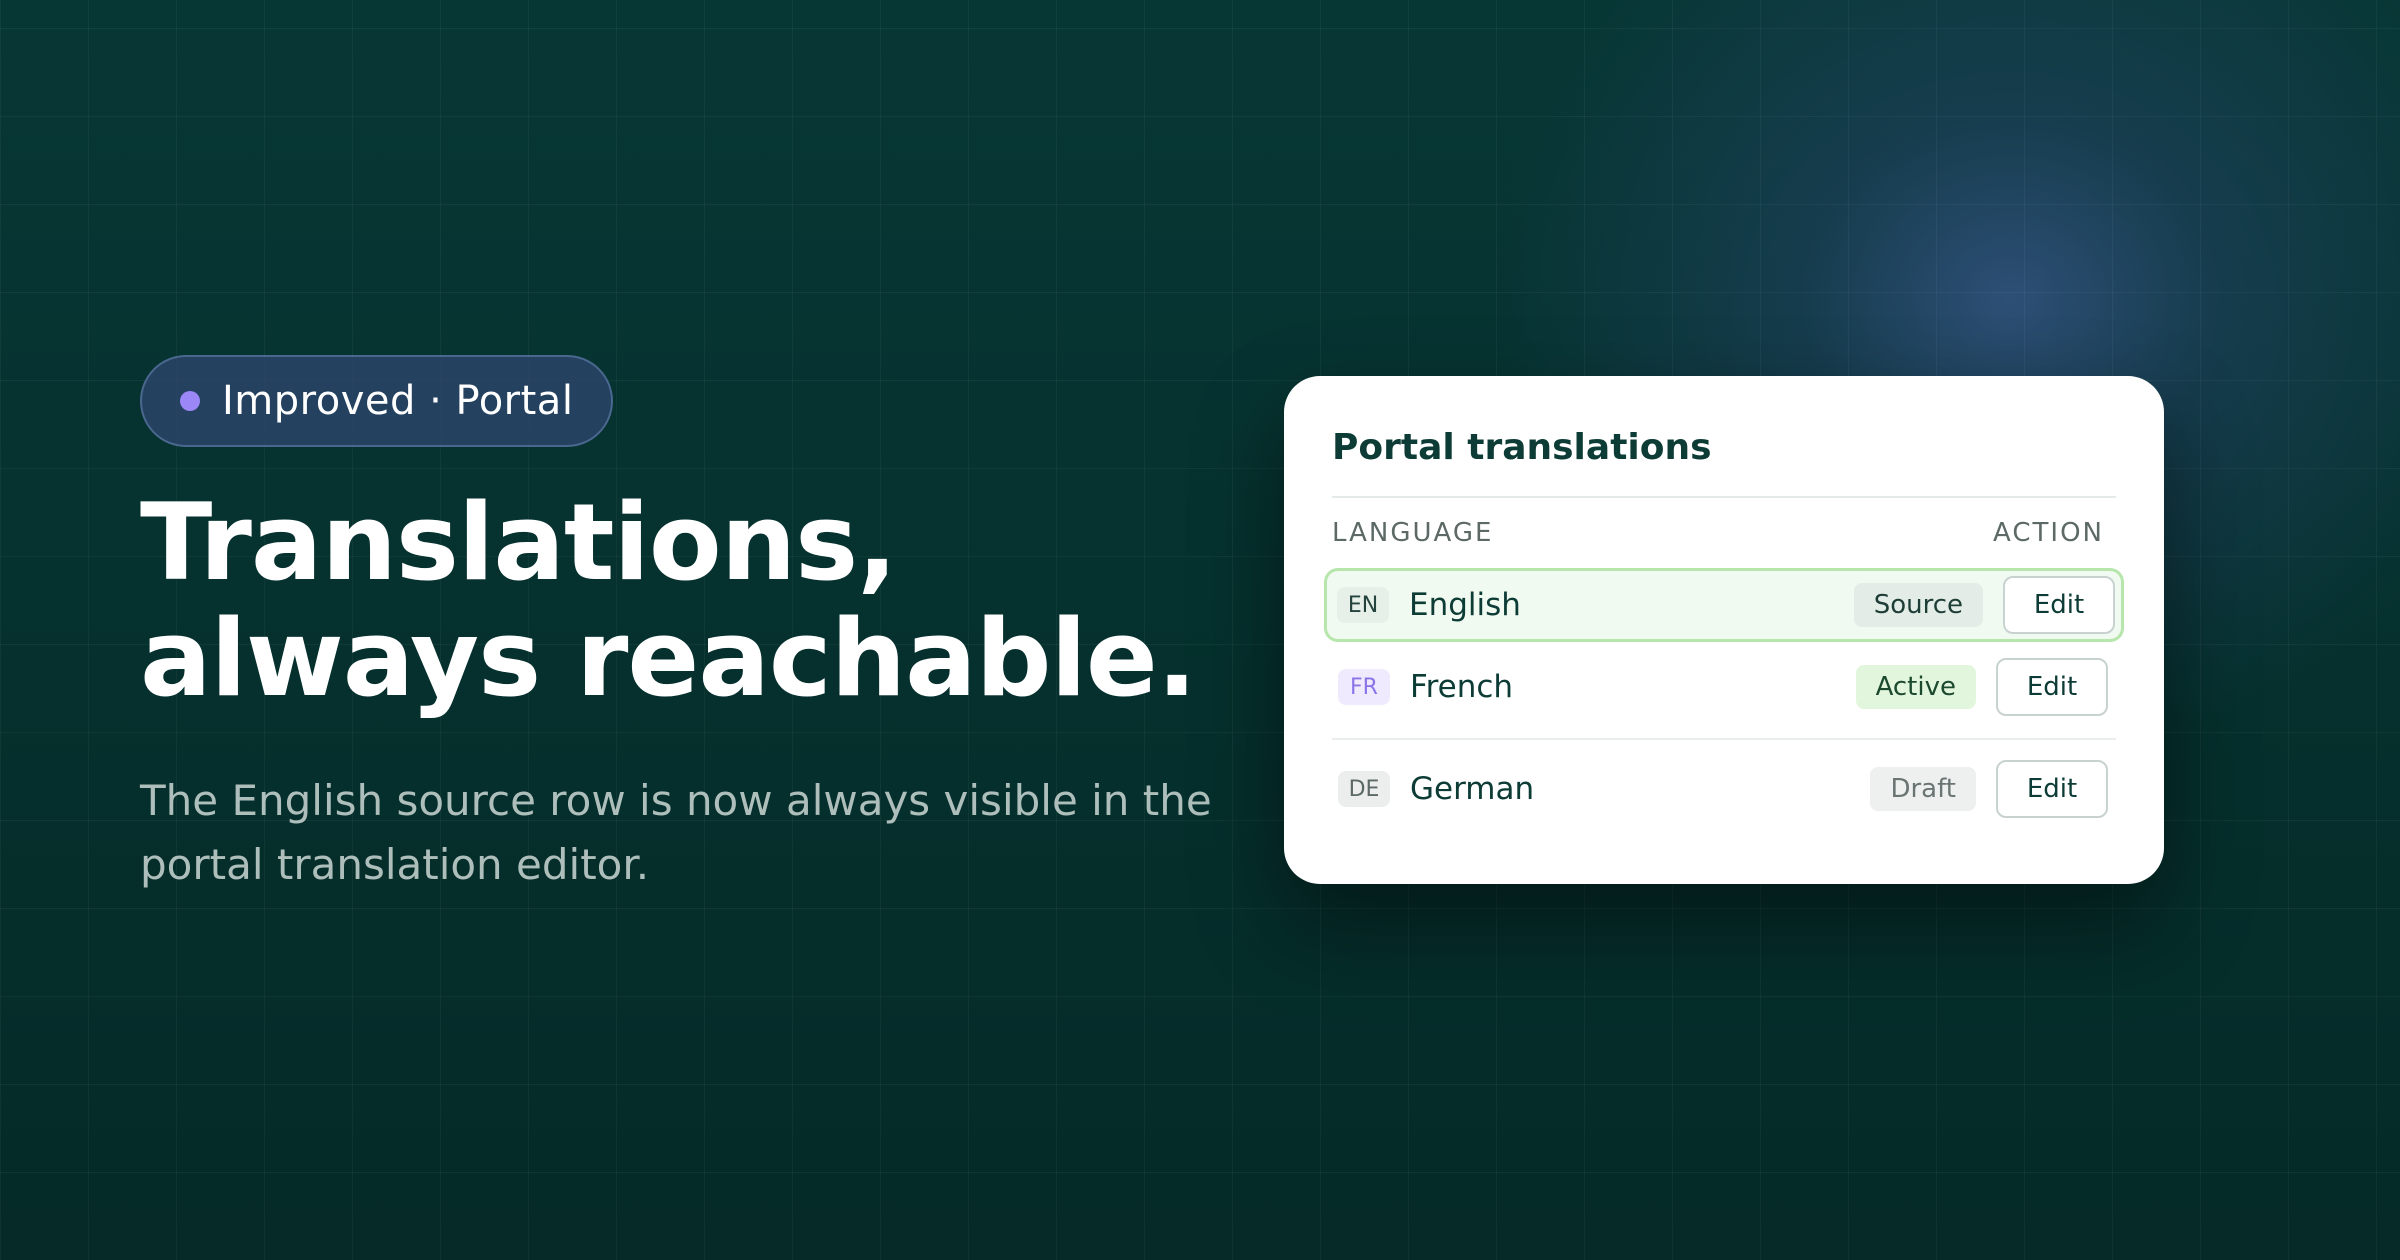 The image size is (2400, 1260). Describe the element at coordinates (2052, 789) in the screenshot. I see `edit-german-button: Edit` at that location.